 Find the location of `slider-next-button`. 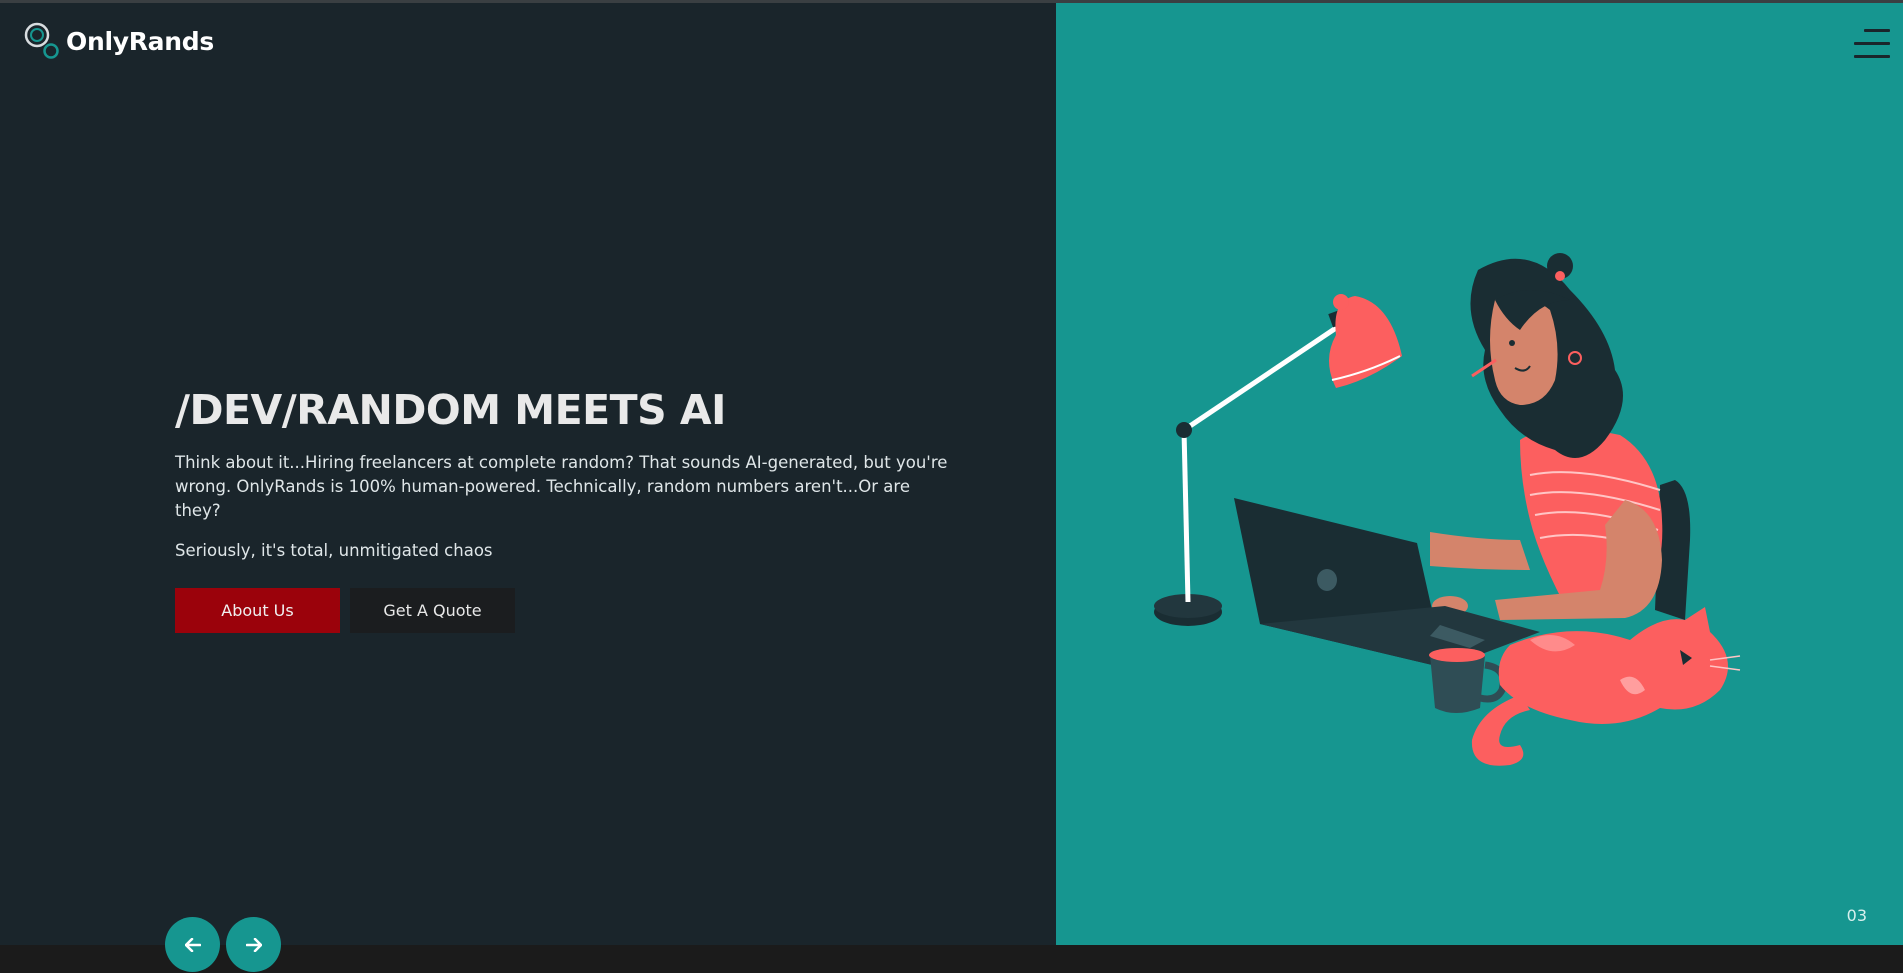

slider-next-button is located at coordinates (253, 944).